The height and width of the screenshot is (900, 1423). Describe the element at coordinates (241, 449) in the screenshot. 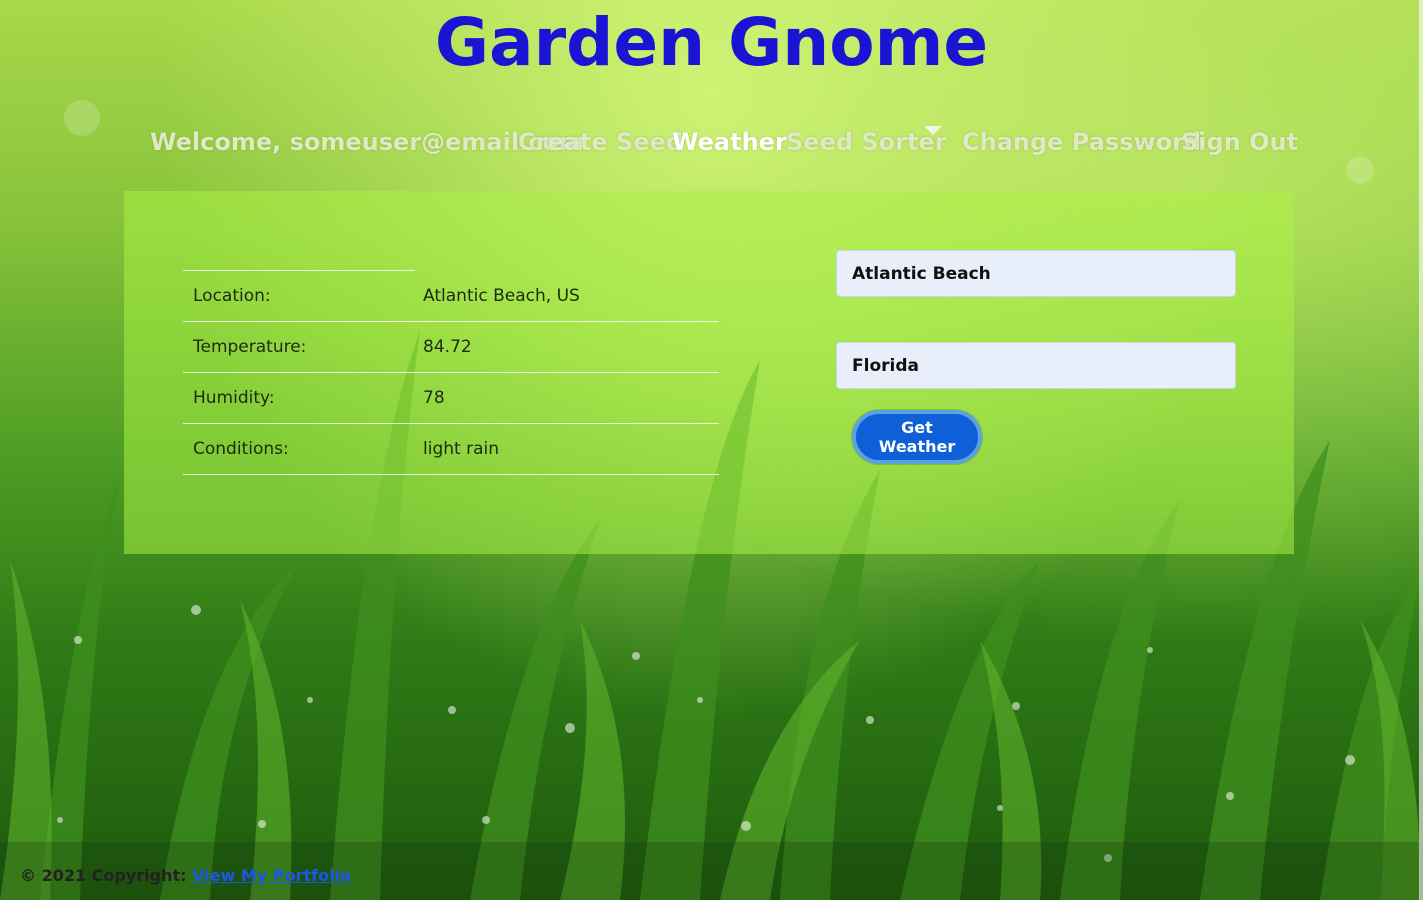

I see `row-label: Conditions:` at that location.